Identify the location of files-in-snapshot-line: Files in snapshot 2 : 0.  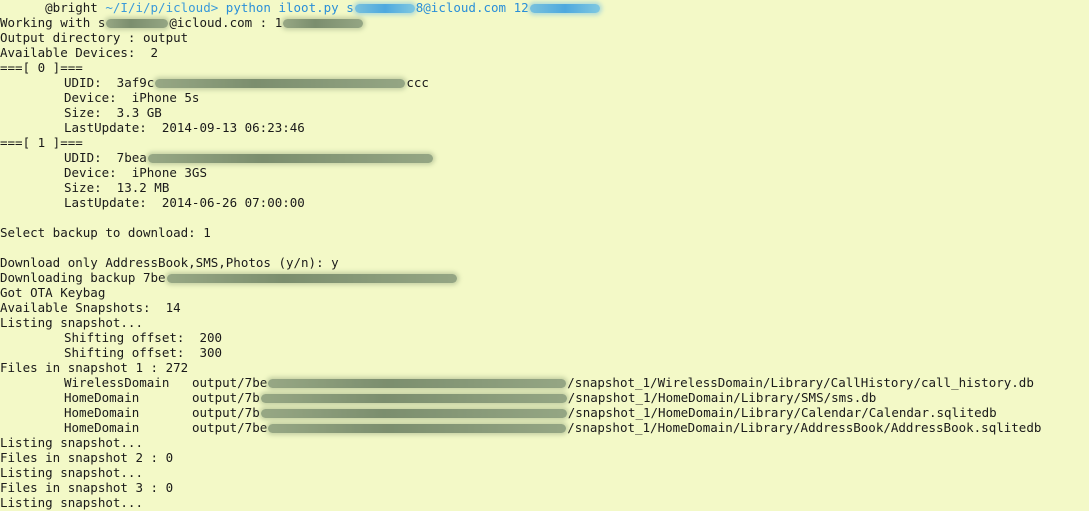
(87, 457).